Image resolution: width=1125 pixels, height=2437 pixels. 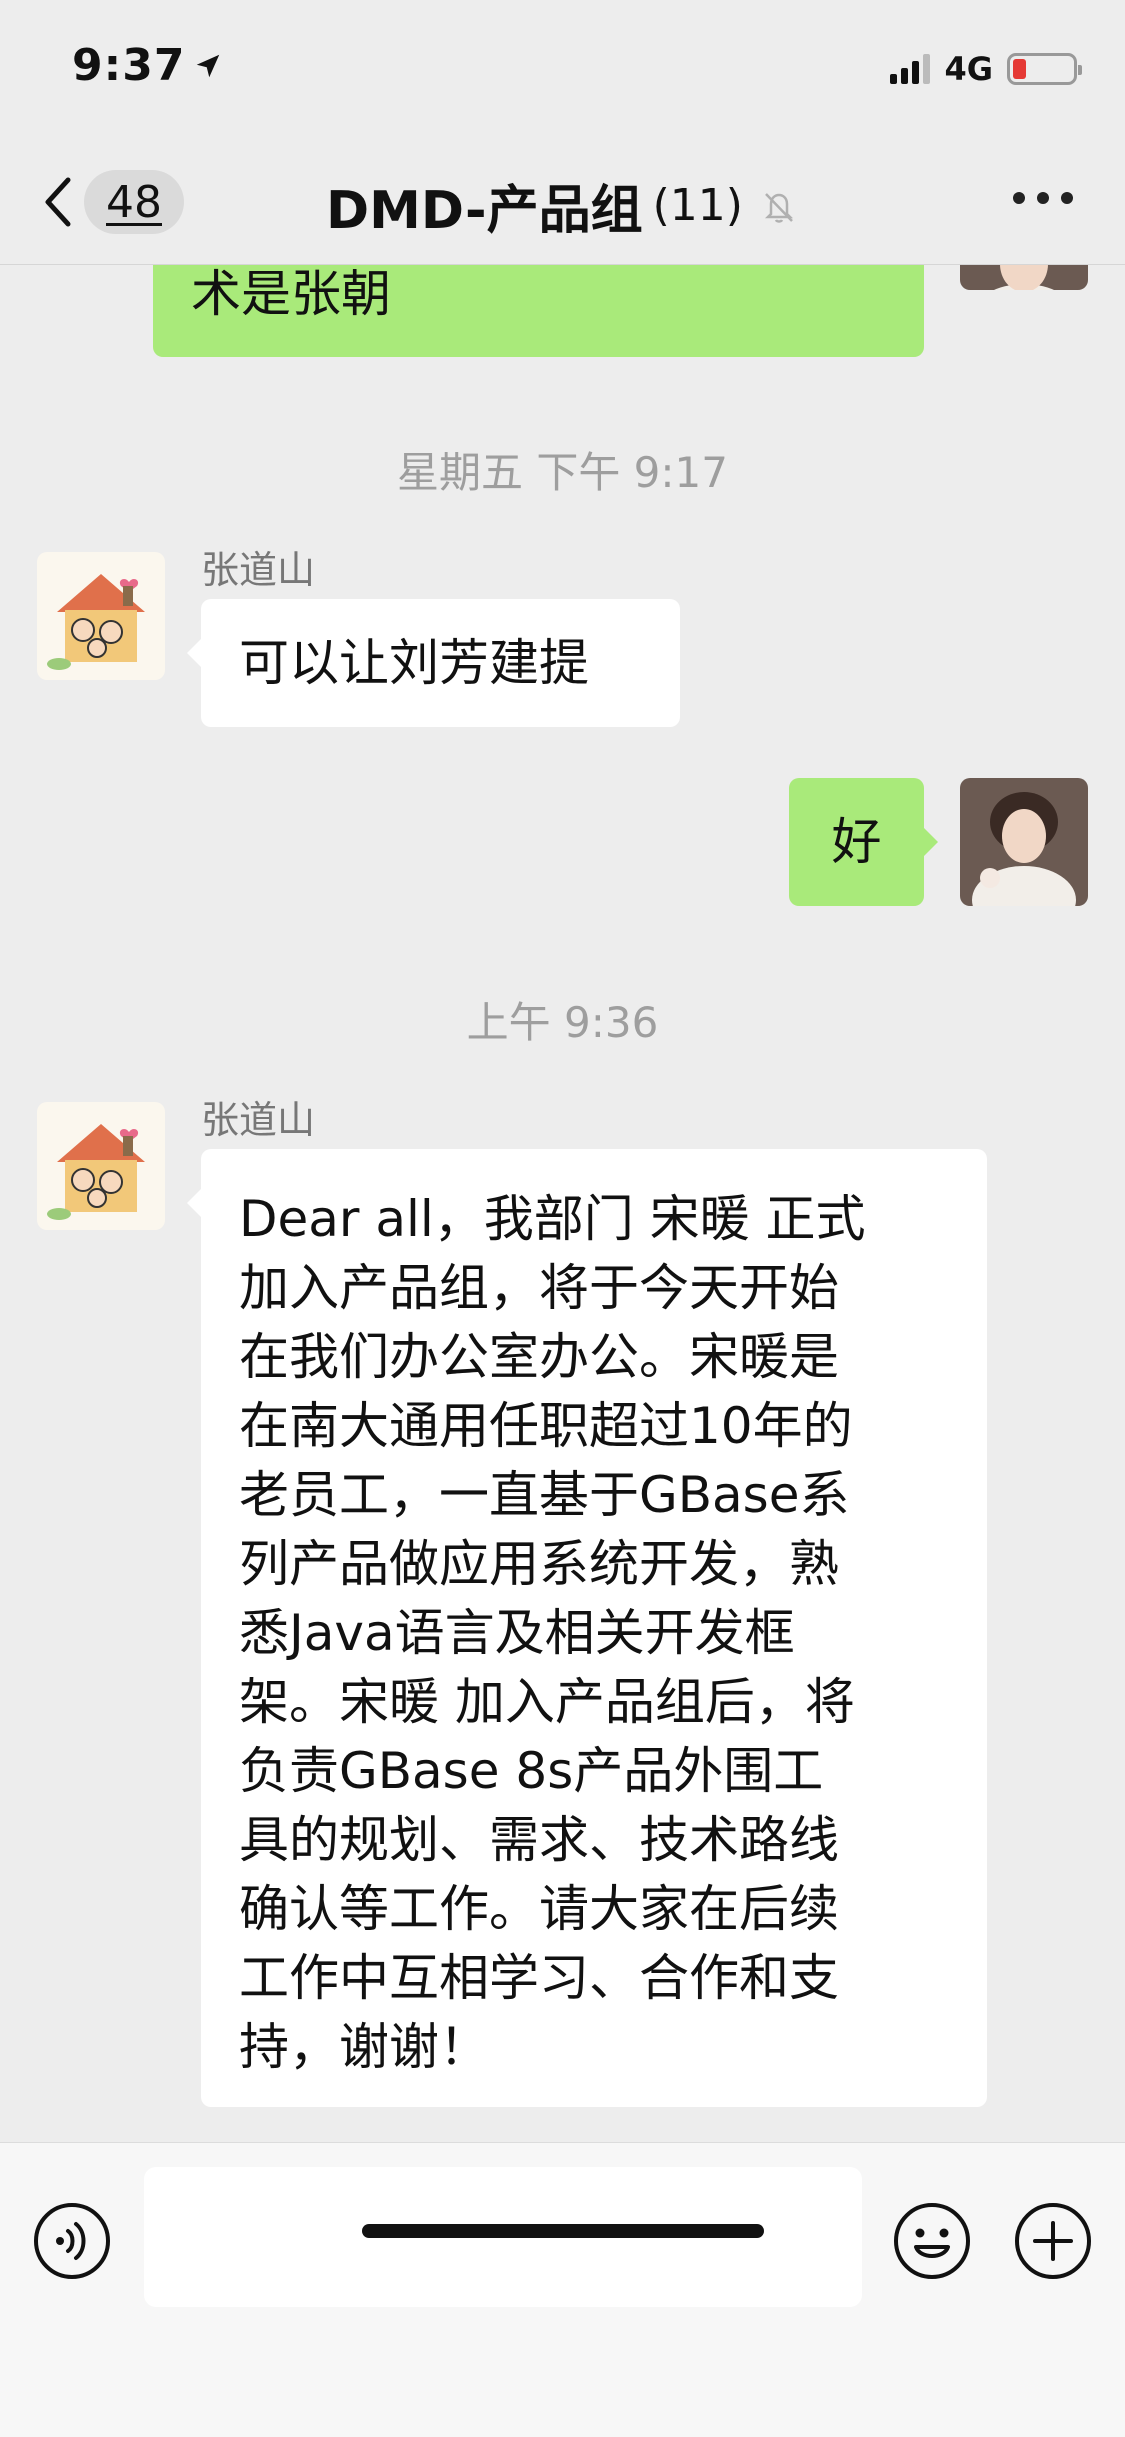 What do you see at coordinates (562, 66) in the screenshot?
I see `status-bar: 9:37 4G` at bounding box center [562, 66].